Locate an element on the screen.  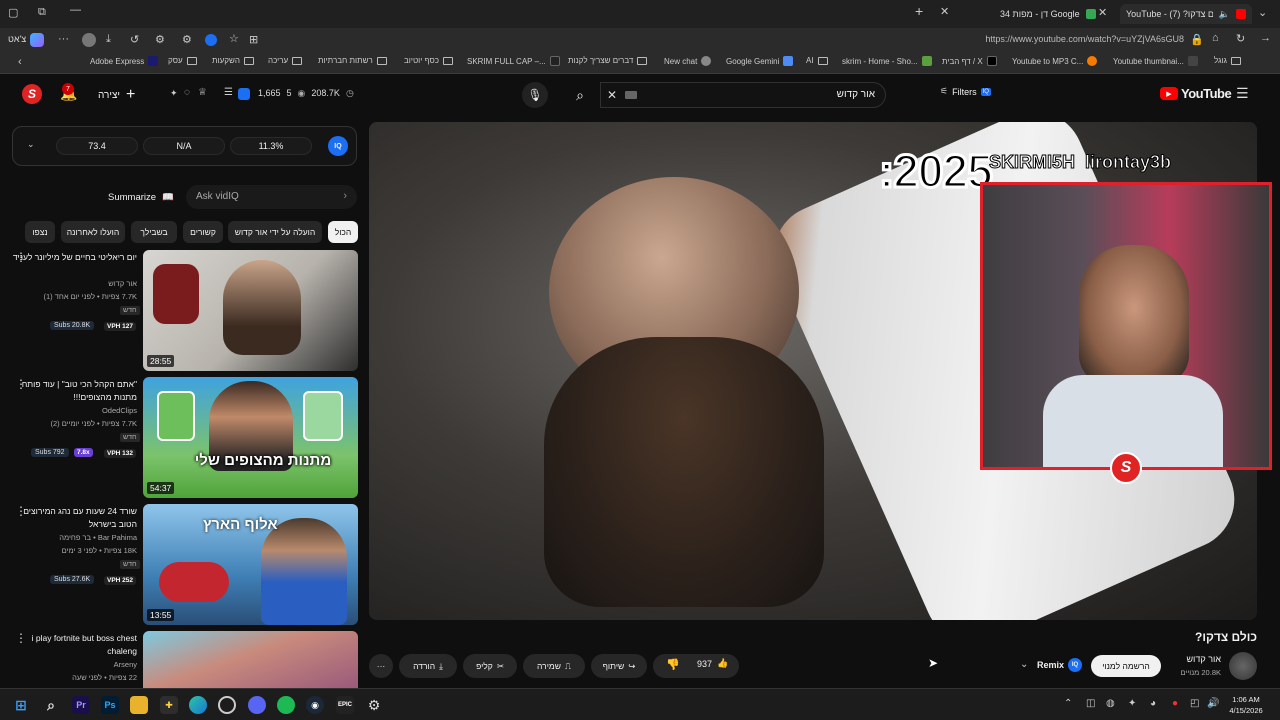
vidiq-logo: IQ is located at coordinates (338, 146).